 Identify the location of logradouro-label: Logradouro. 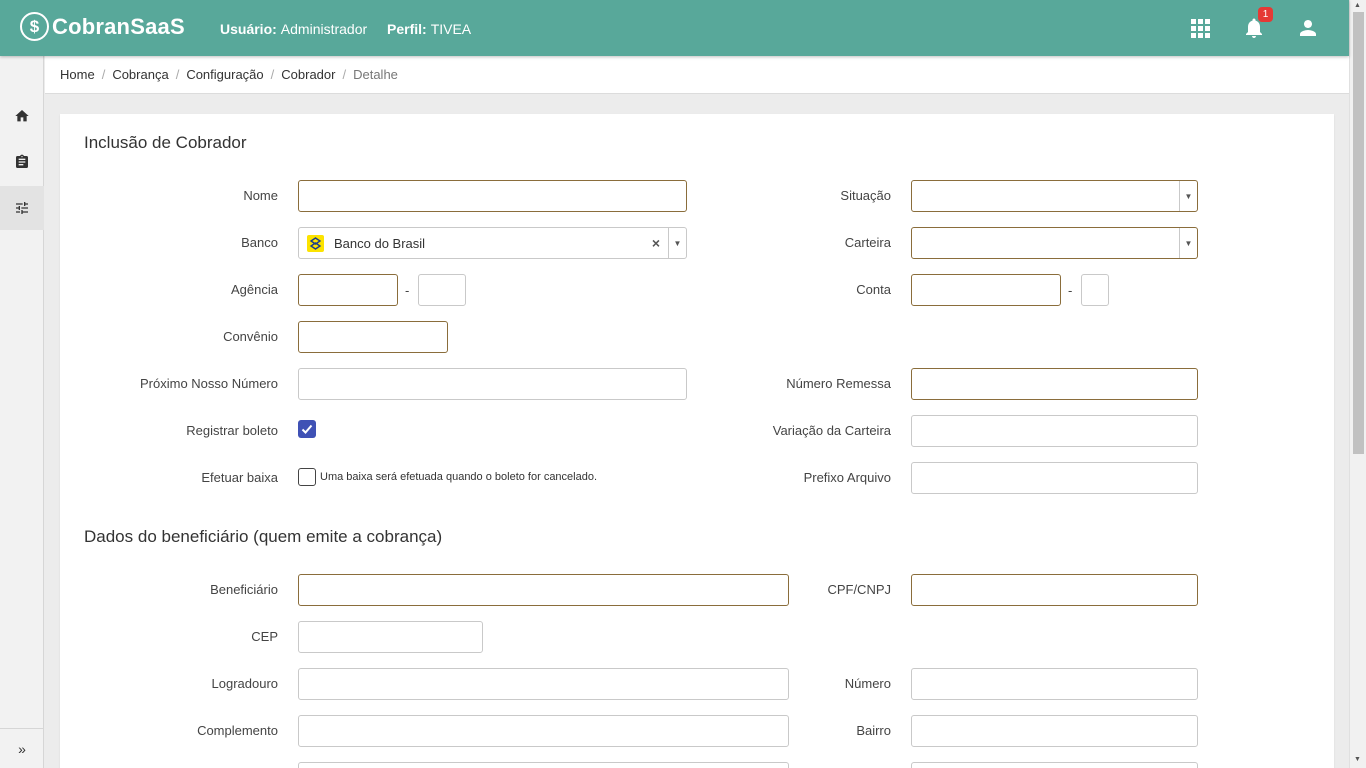
(245, 683).